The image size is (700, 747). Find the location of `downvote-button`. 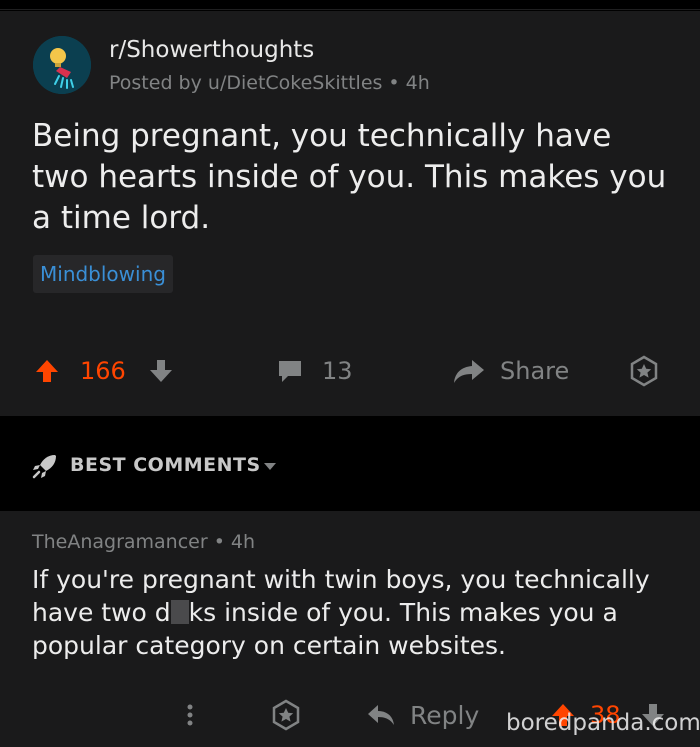

downvote-button is located at coordinates (161, 371).